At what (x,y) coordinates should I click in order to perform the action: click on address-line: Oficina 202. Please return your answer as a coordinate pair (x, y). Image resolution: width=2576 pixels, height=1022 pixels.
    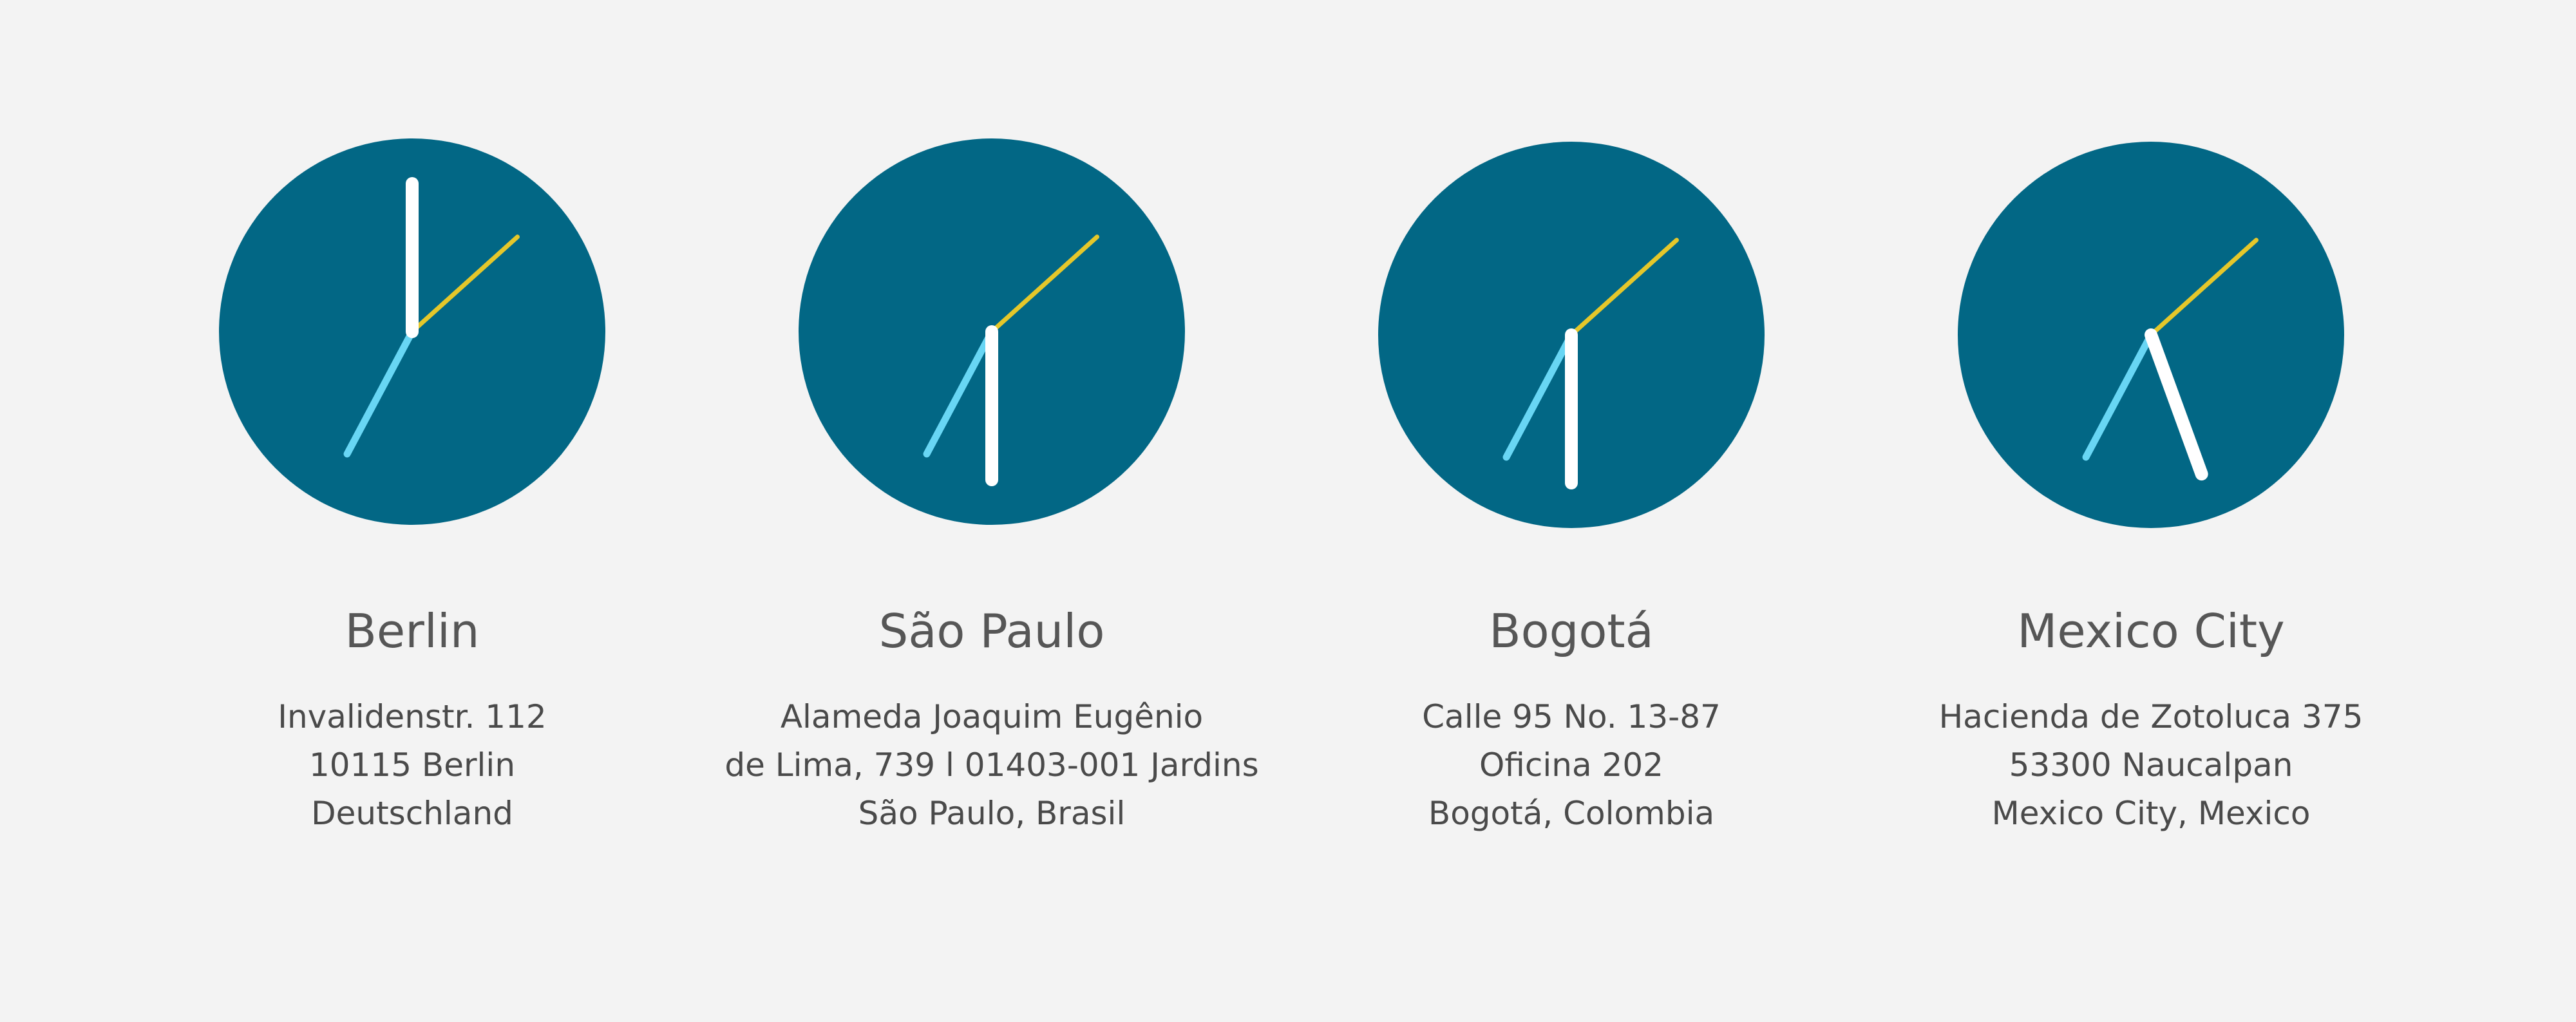
    Looking at the image, I should click on (1571, 765).